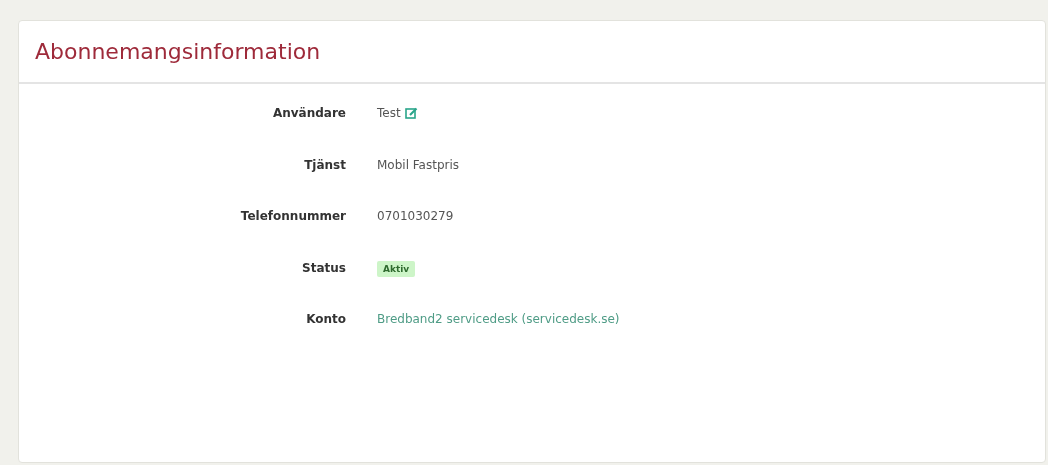  Describe the element at coordinates (324, 267) in the screenshot. I see `field-label: Status` at that location.